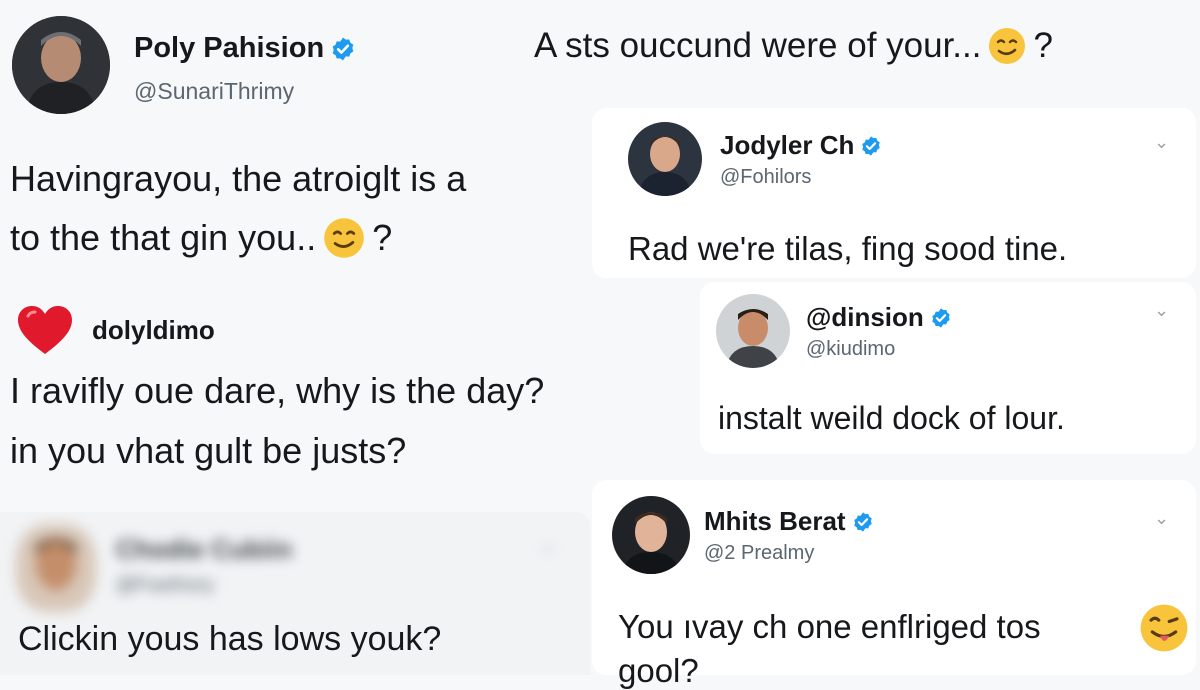 The height and width of the screenshot is (690, 1200). Describe the element at coordinates (45, 331) in the screenshot. I see `heart-icon` at that location.